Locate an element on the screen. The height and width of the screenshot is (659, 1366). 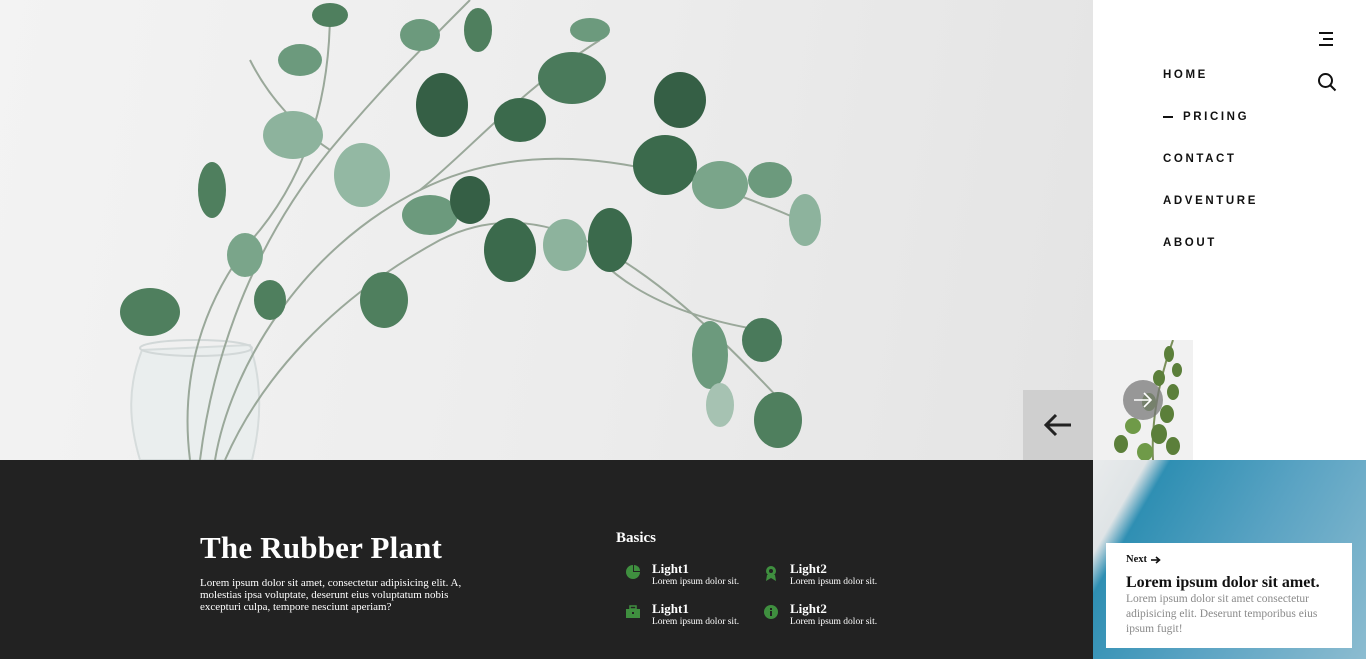
arrow-left-icon is located at coordinates (1057, 425).